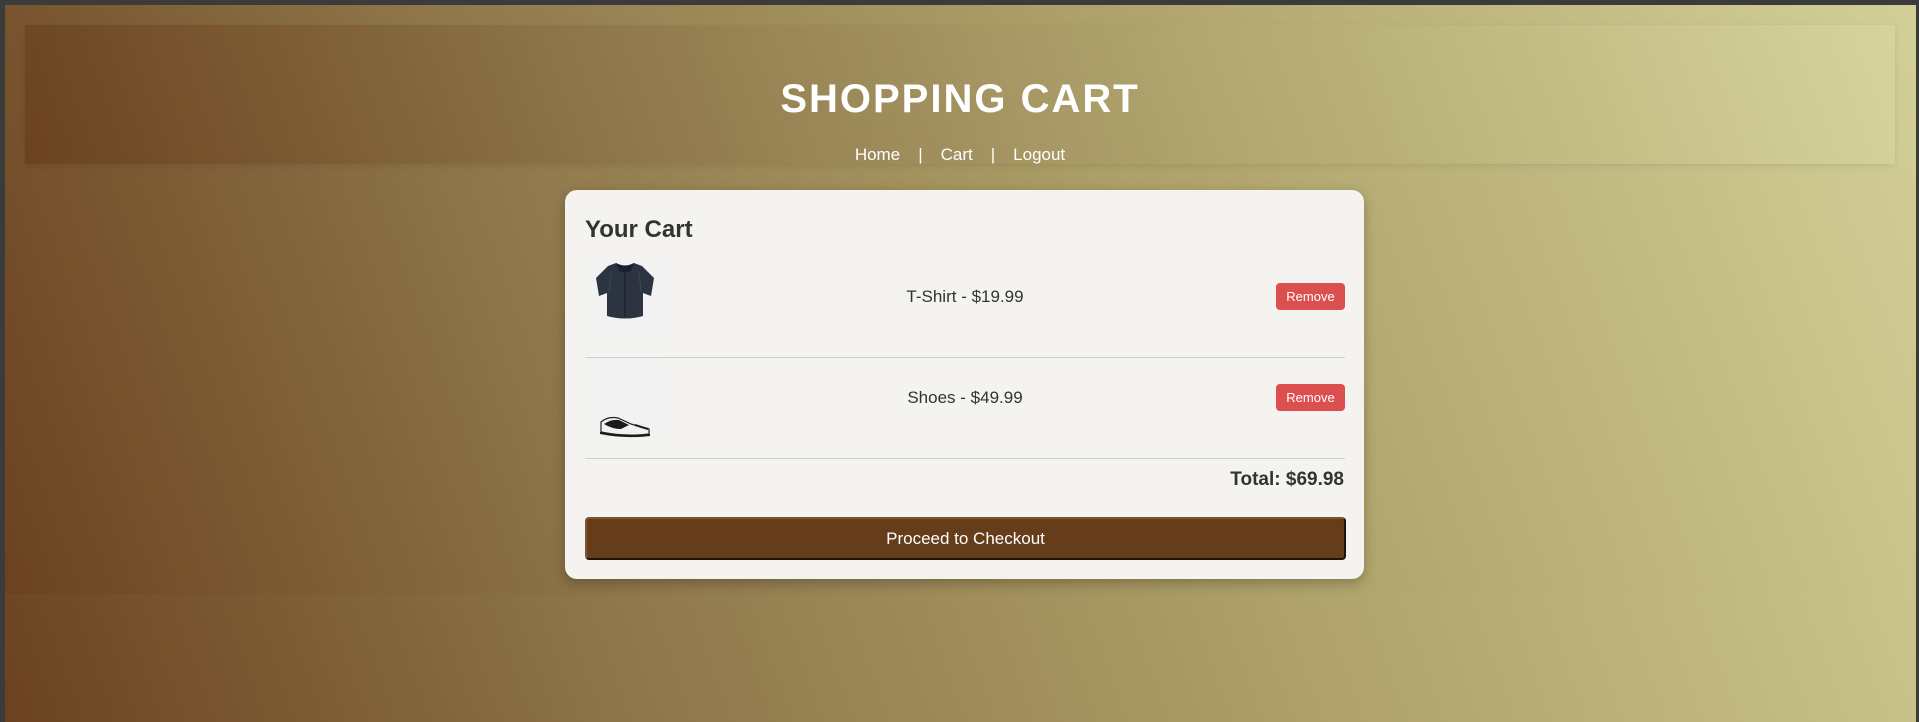  I want to click on main-nav: Home | Cart | Logout, so click(960, 155).